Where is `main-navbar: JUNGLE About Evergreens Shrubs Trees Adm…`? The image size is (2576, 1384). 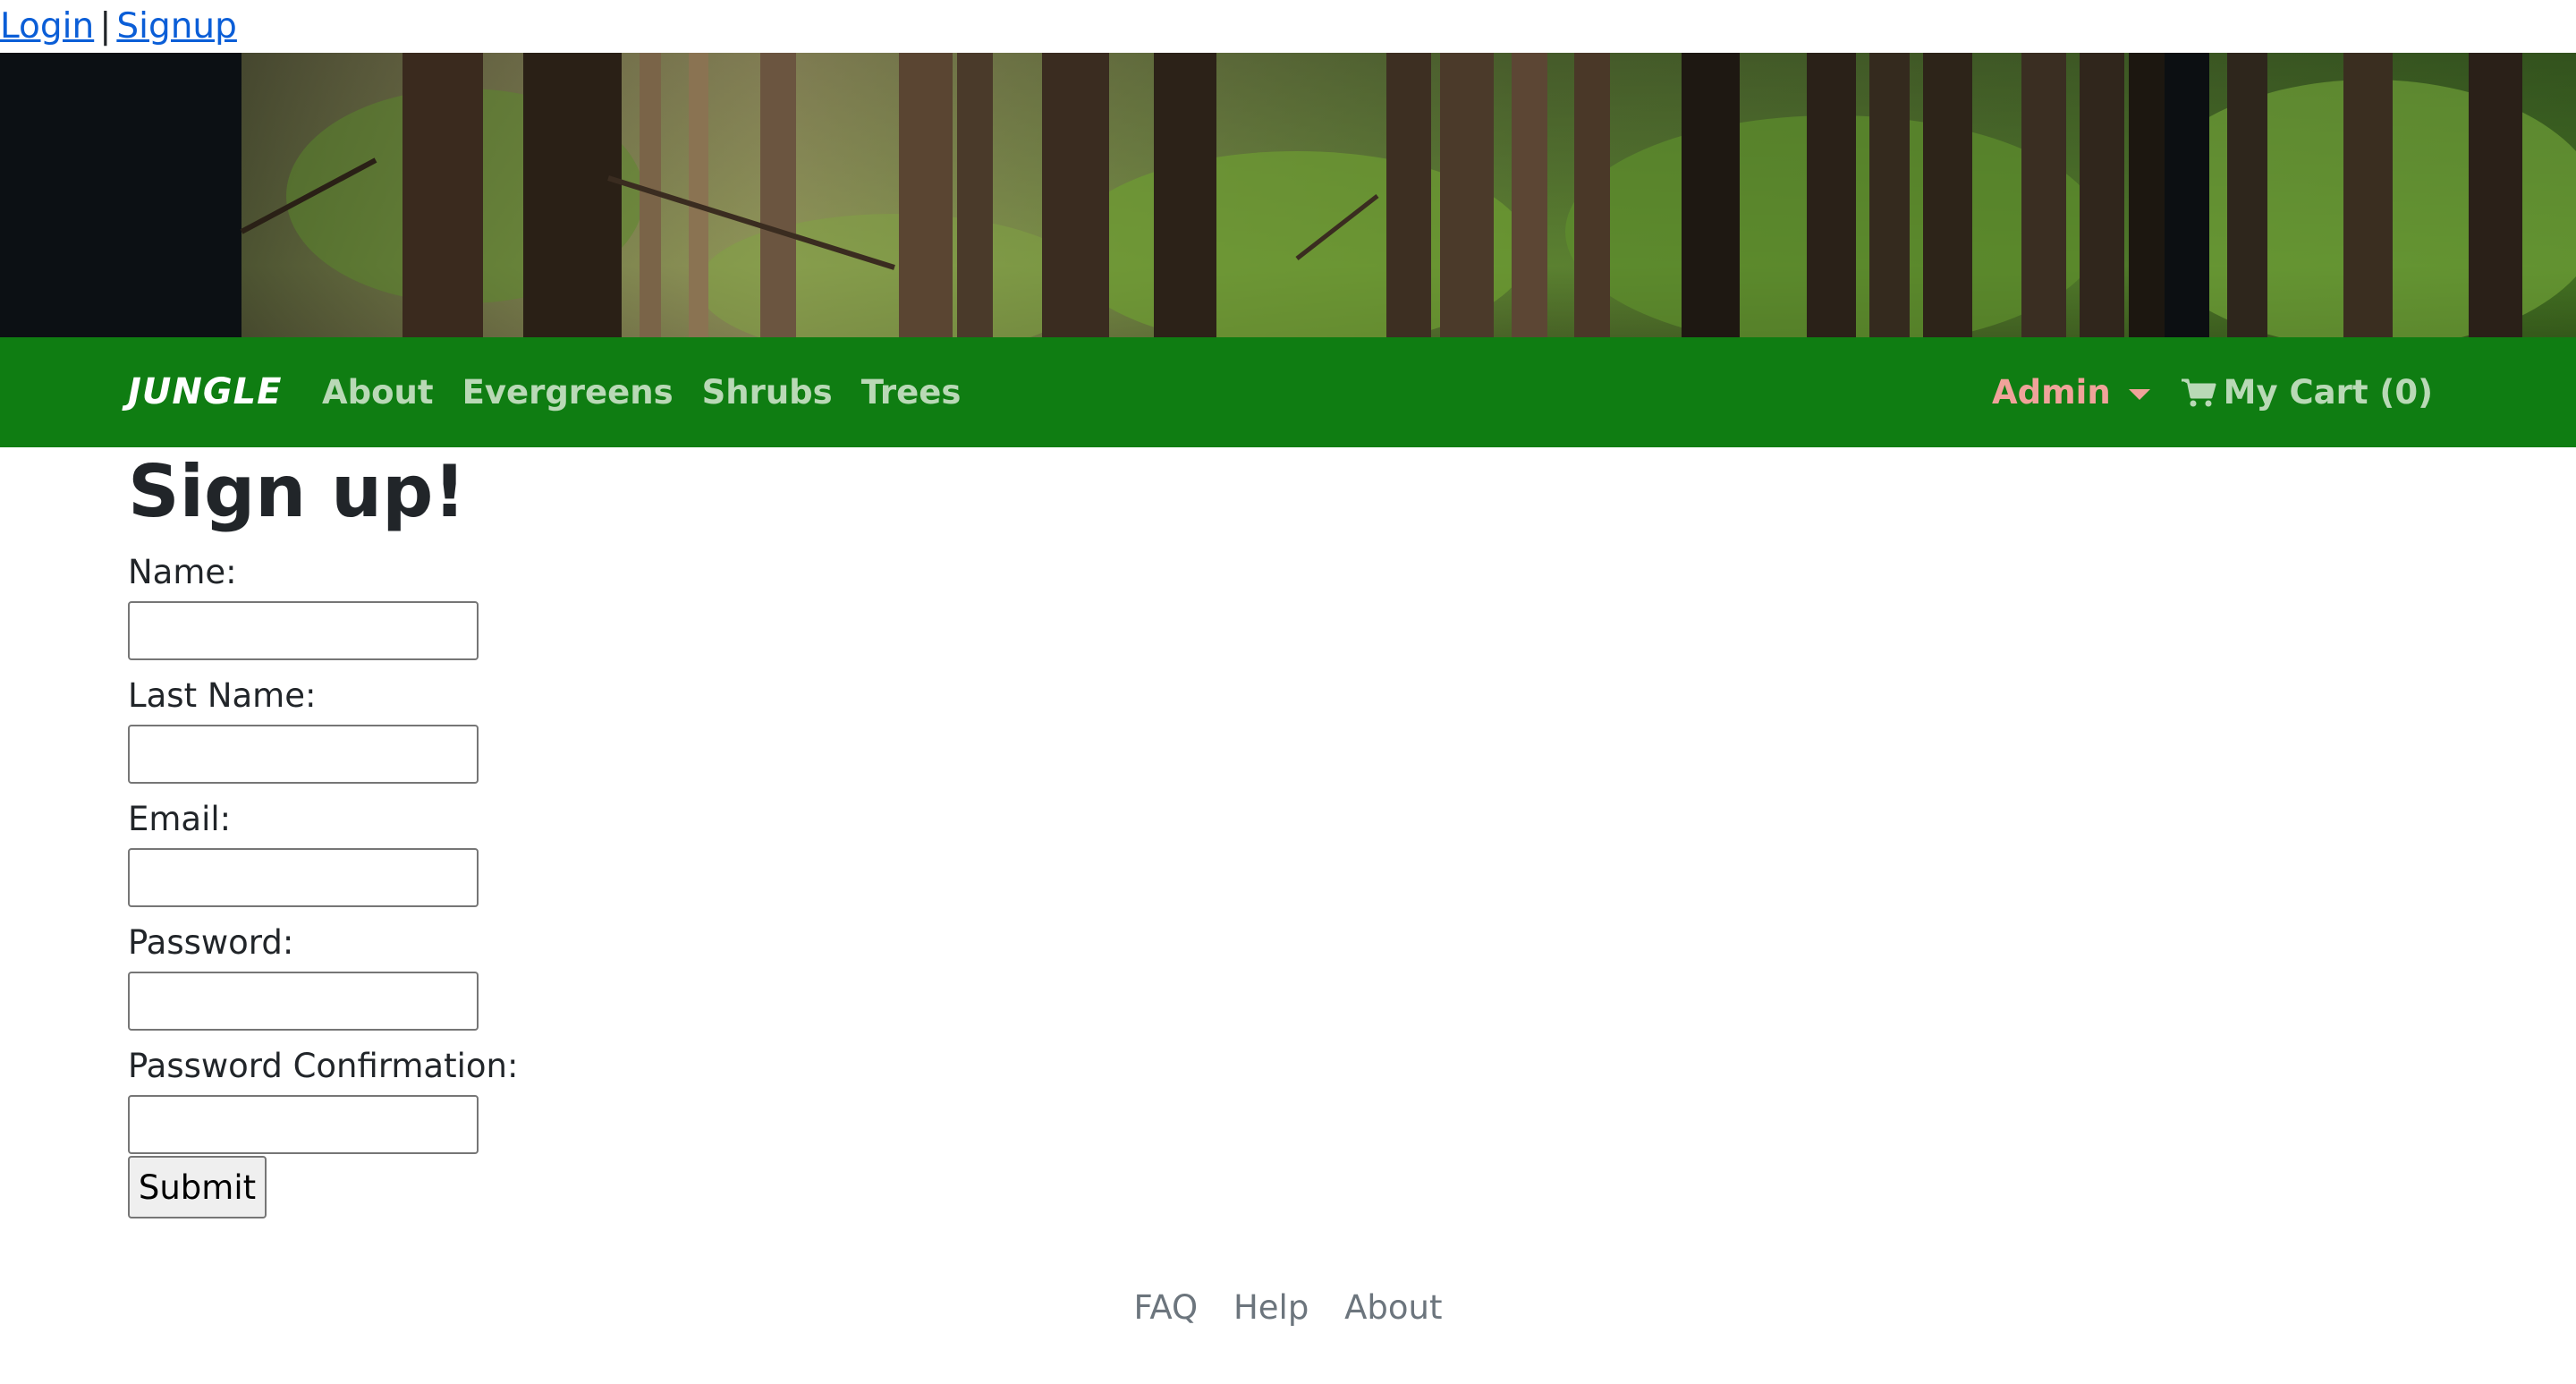 main-navbar: JUNGLE About Evergreens Shrubs Trees Adm… is located at coordinates (1288, 392).